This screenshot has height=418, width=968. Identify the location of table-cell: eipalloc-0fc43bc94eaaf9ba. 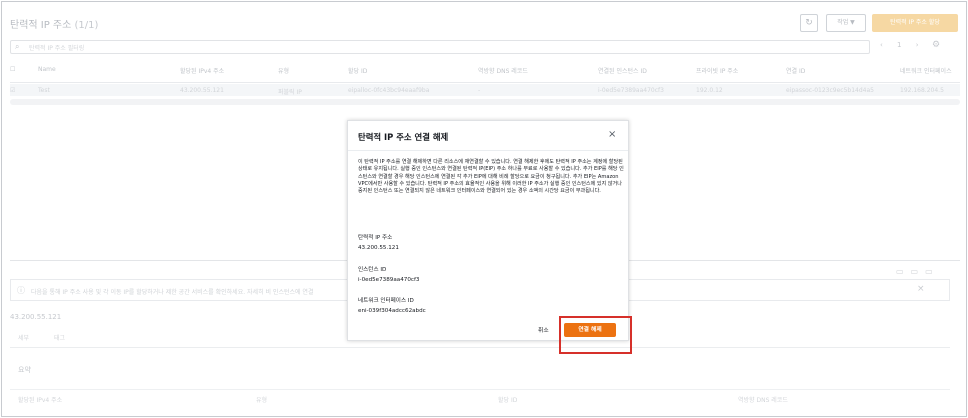
(388, 90).